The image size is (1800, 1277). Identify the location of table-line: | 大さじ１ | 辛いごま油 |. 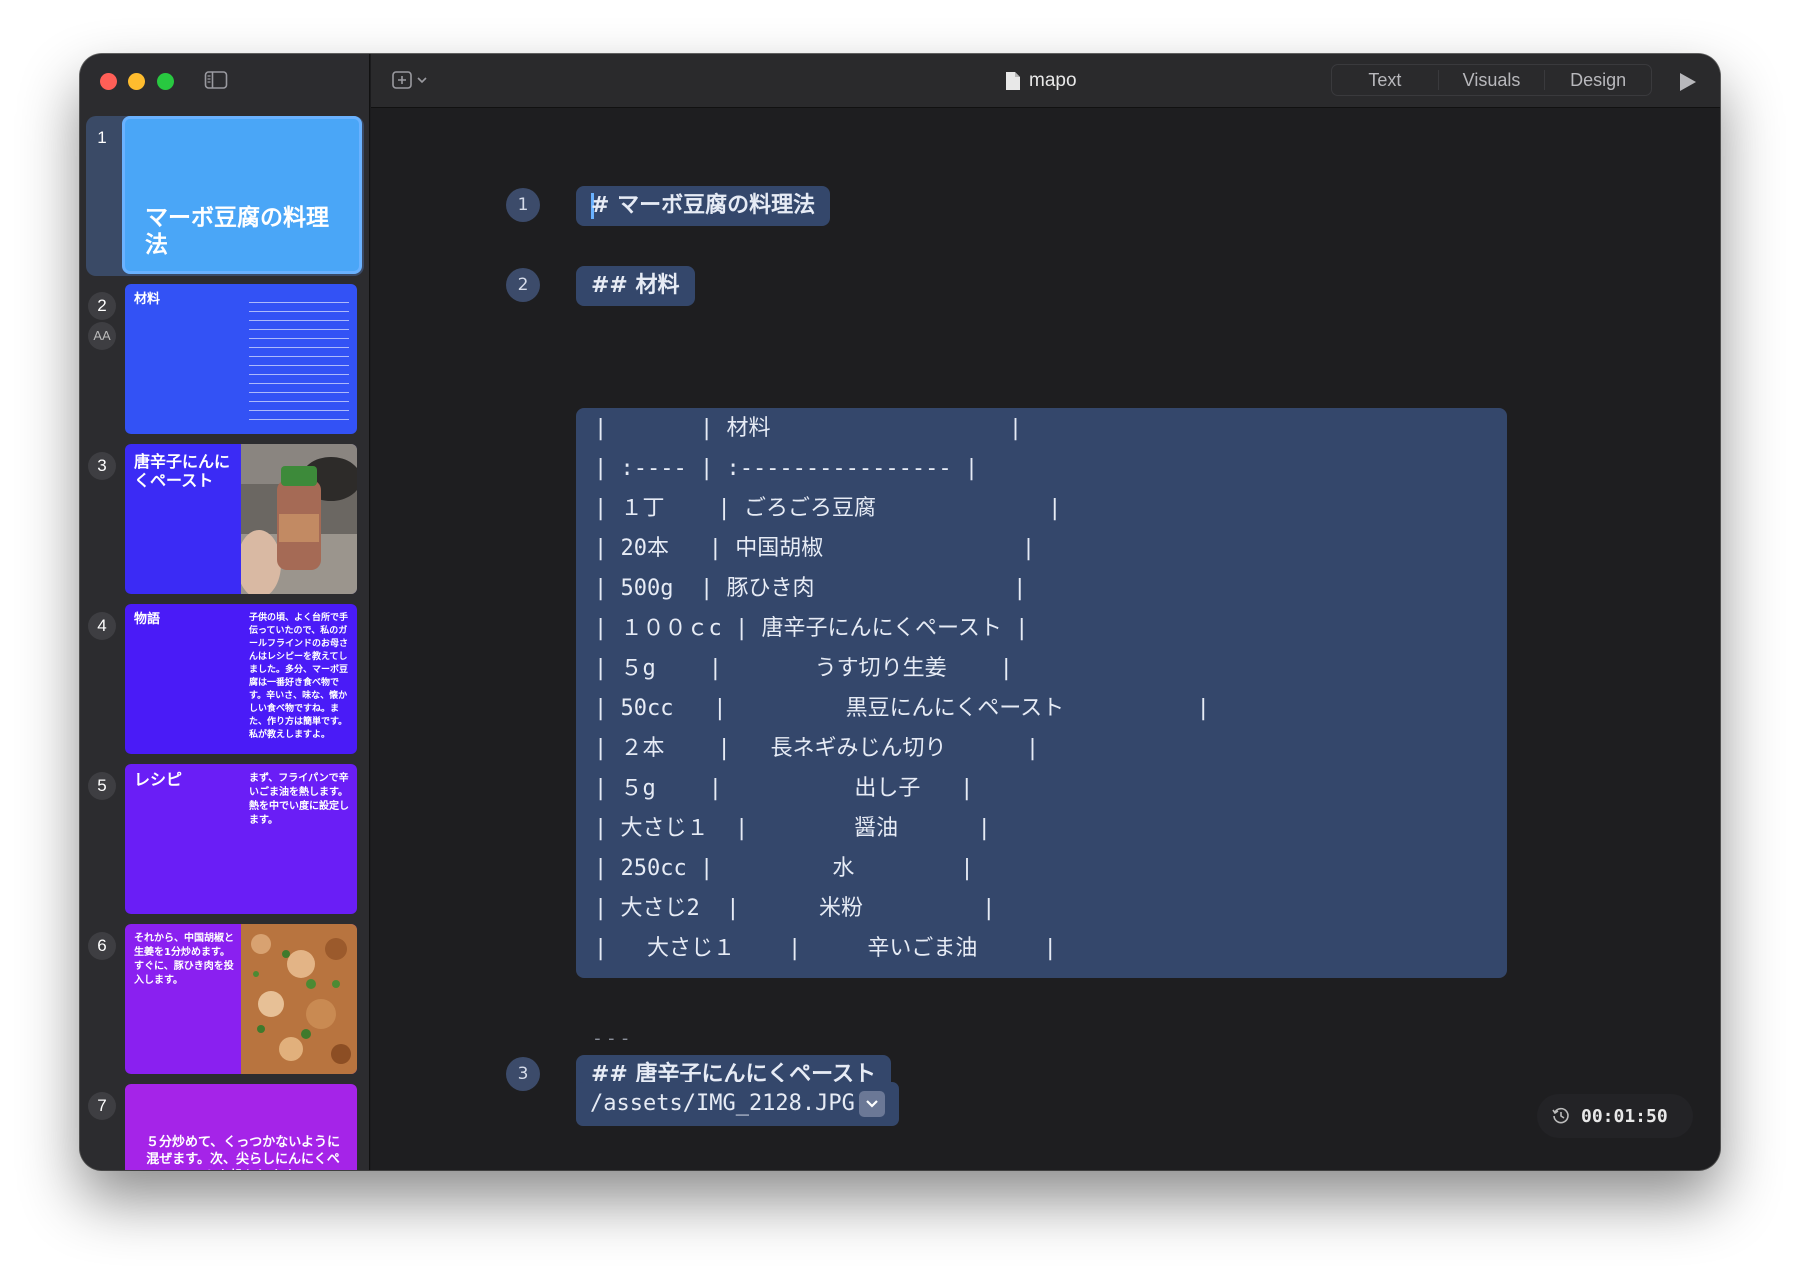
(825, 948).